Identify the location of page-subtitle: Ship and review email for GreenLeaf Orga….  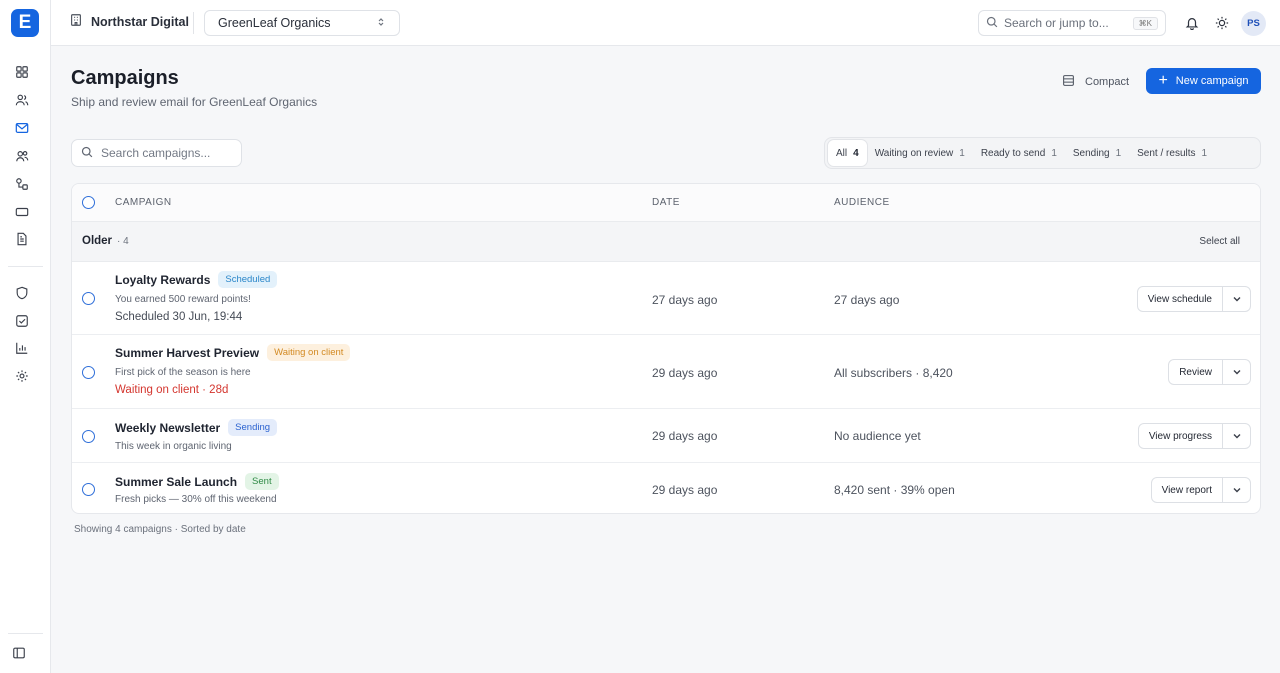
(194, 102).